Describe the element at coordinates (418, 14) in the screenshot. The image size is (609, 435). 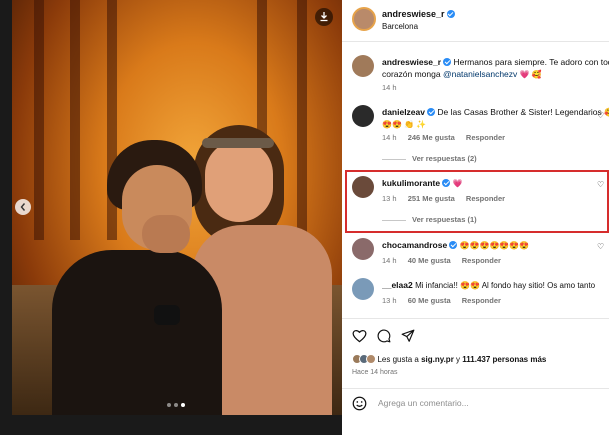
I see `author-username: andreswiese_r` at that location.